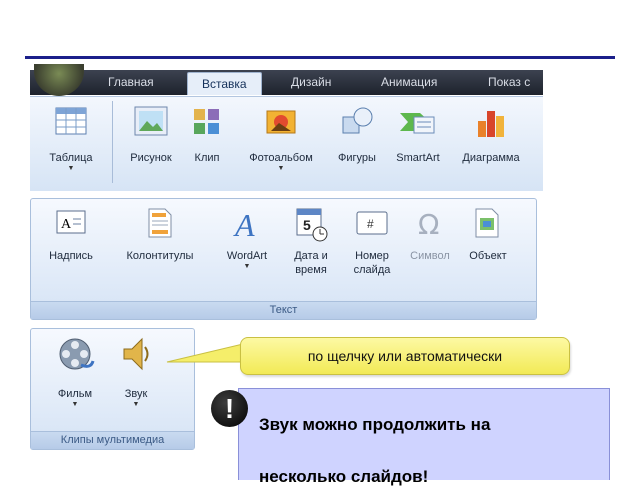 This screenshot has width=640, height=503. What do you see at coordinates (160, 223) in the screenshot?
I see `header-footer-icon` at bounding box center [160, 223].